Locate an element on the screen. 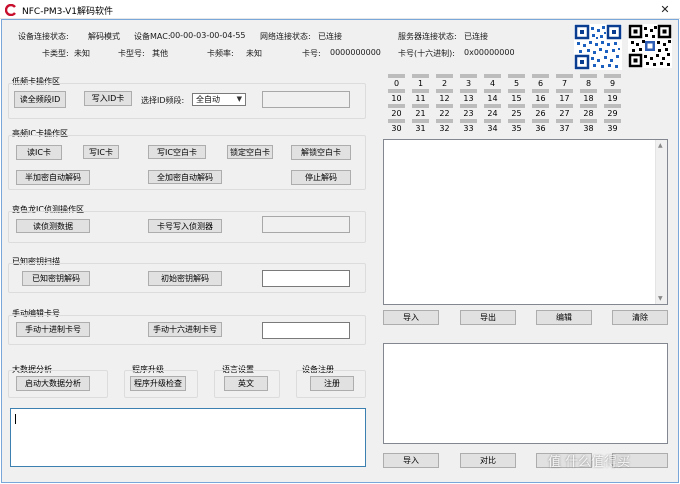  clear-button: 清除 is located at coordinates (640, 317).